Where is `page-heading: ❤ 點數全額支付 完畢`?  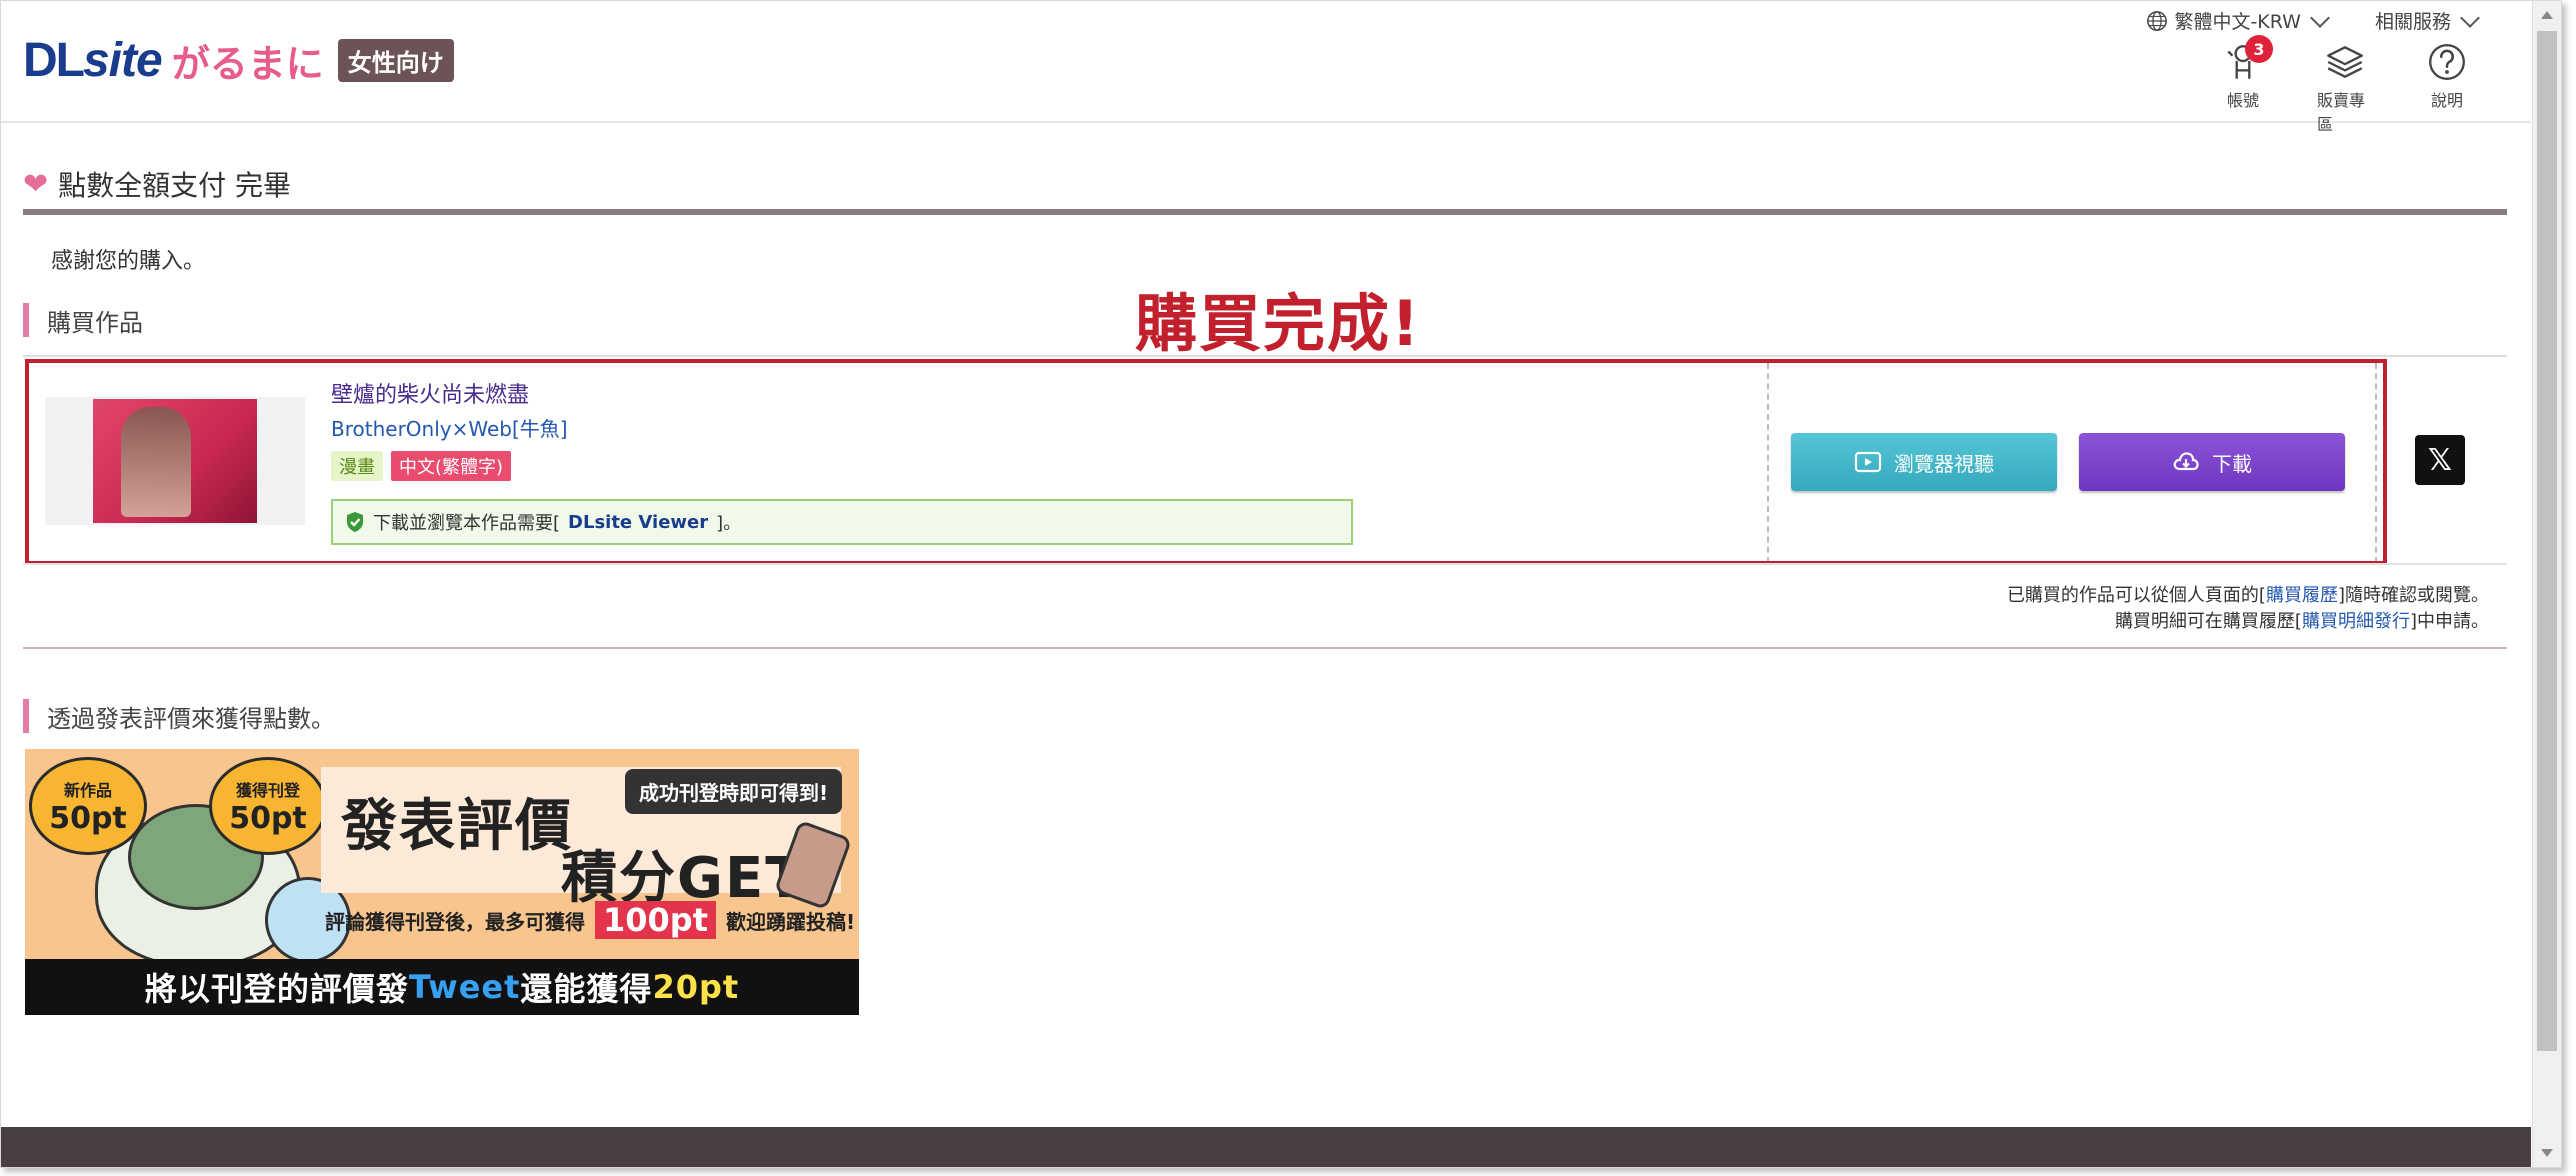 page-heading: ❤ 點數全額支付 完畢 is located at coordinates (1265, 187).